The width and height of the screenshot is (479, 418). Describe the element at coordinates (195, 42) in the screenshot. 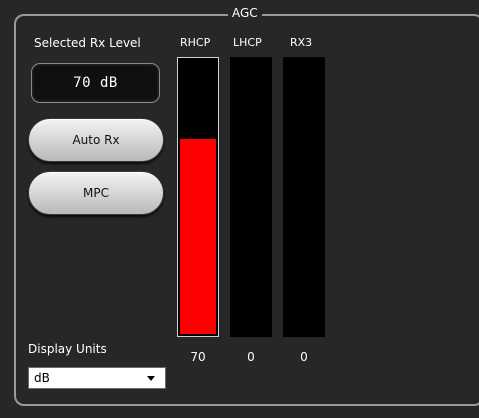

I see `meter-label-rhcp: RHCP` at that location.